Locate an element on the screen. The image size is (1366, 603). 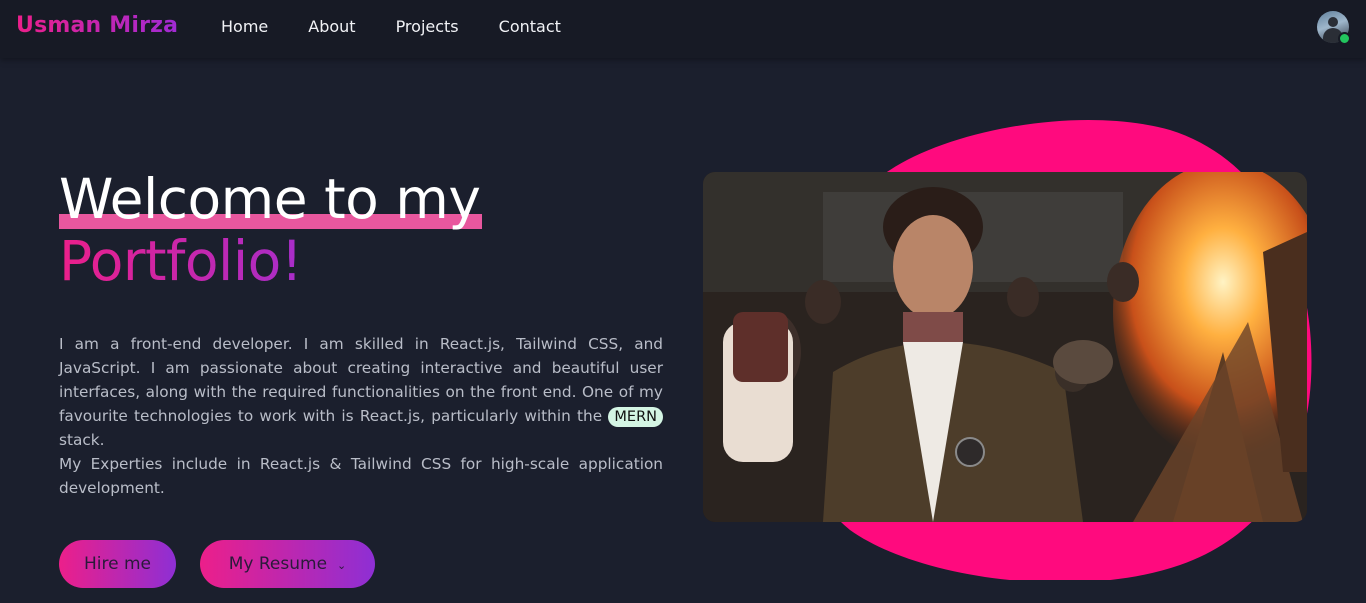
brand-logo: Usman Mirza is located at coordinates (97, 25).